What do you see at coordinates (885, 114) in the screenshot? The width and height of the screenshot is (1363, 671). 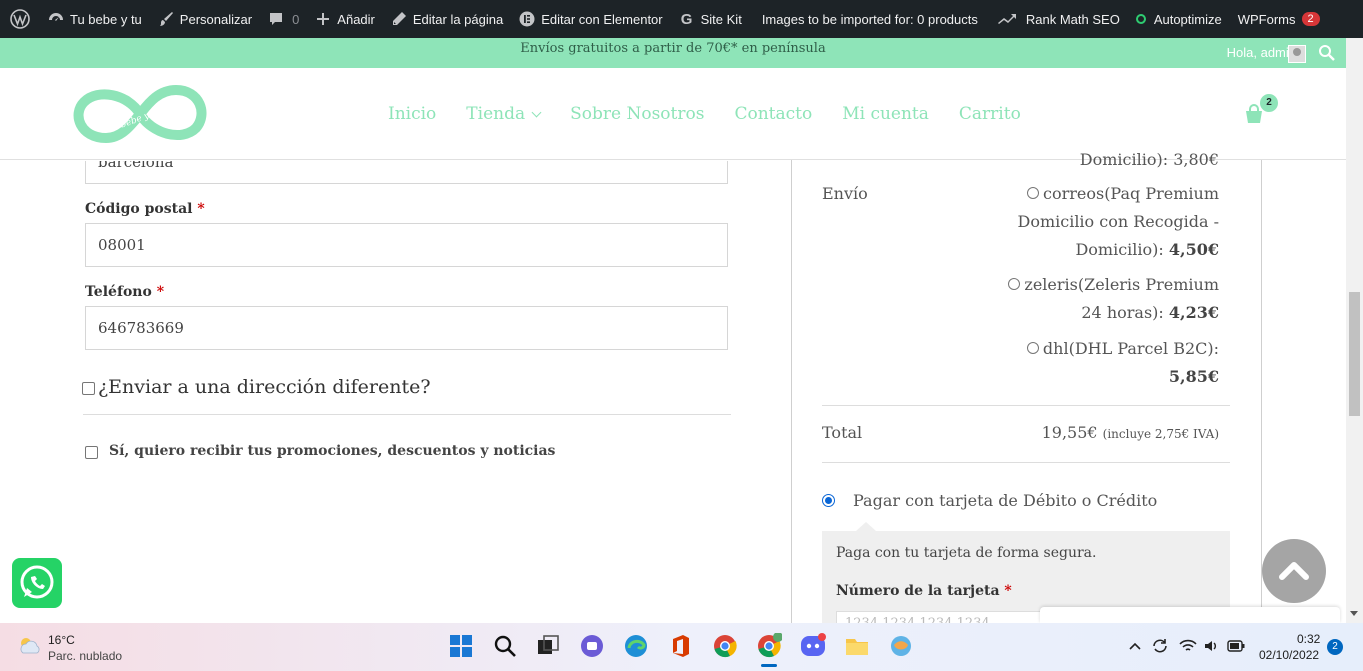 I see `nav-item-mi-cuenta: Mi cuenta` at bounding box center [885, 114].